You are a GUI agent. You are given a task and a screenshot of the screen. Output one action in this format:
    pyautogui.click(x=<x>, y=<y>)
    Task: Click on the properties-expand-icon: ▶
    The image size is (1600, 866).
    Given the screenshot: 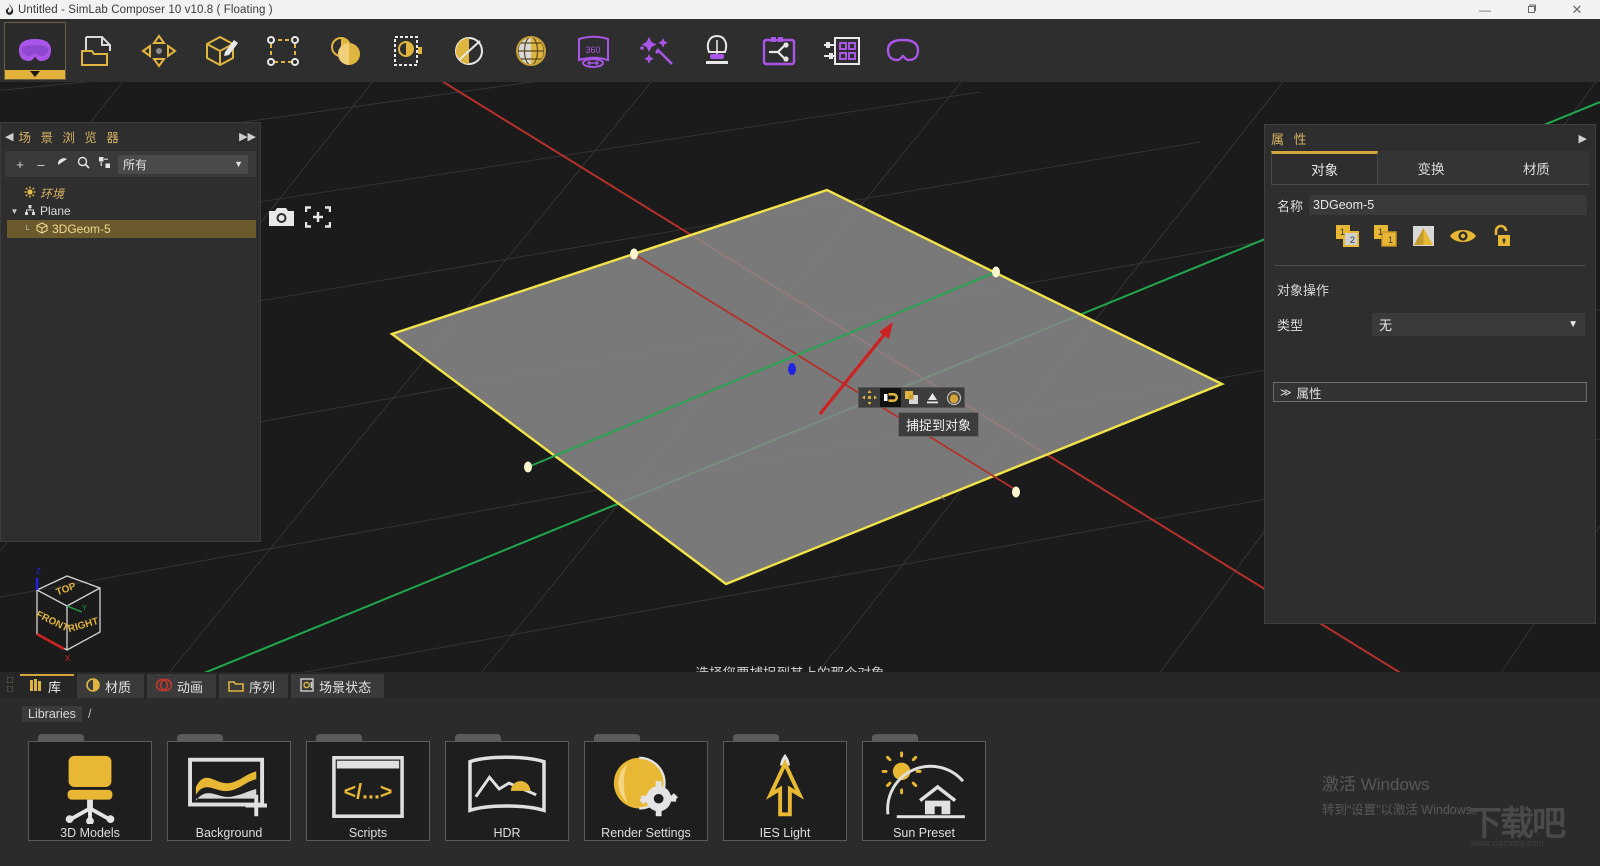 What is the action you would take?
    pyautogui.click(x=1583, y=138)
    